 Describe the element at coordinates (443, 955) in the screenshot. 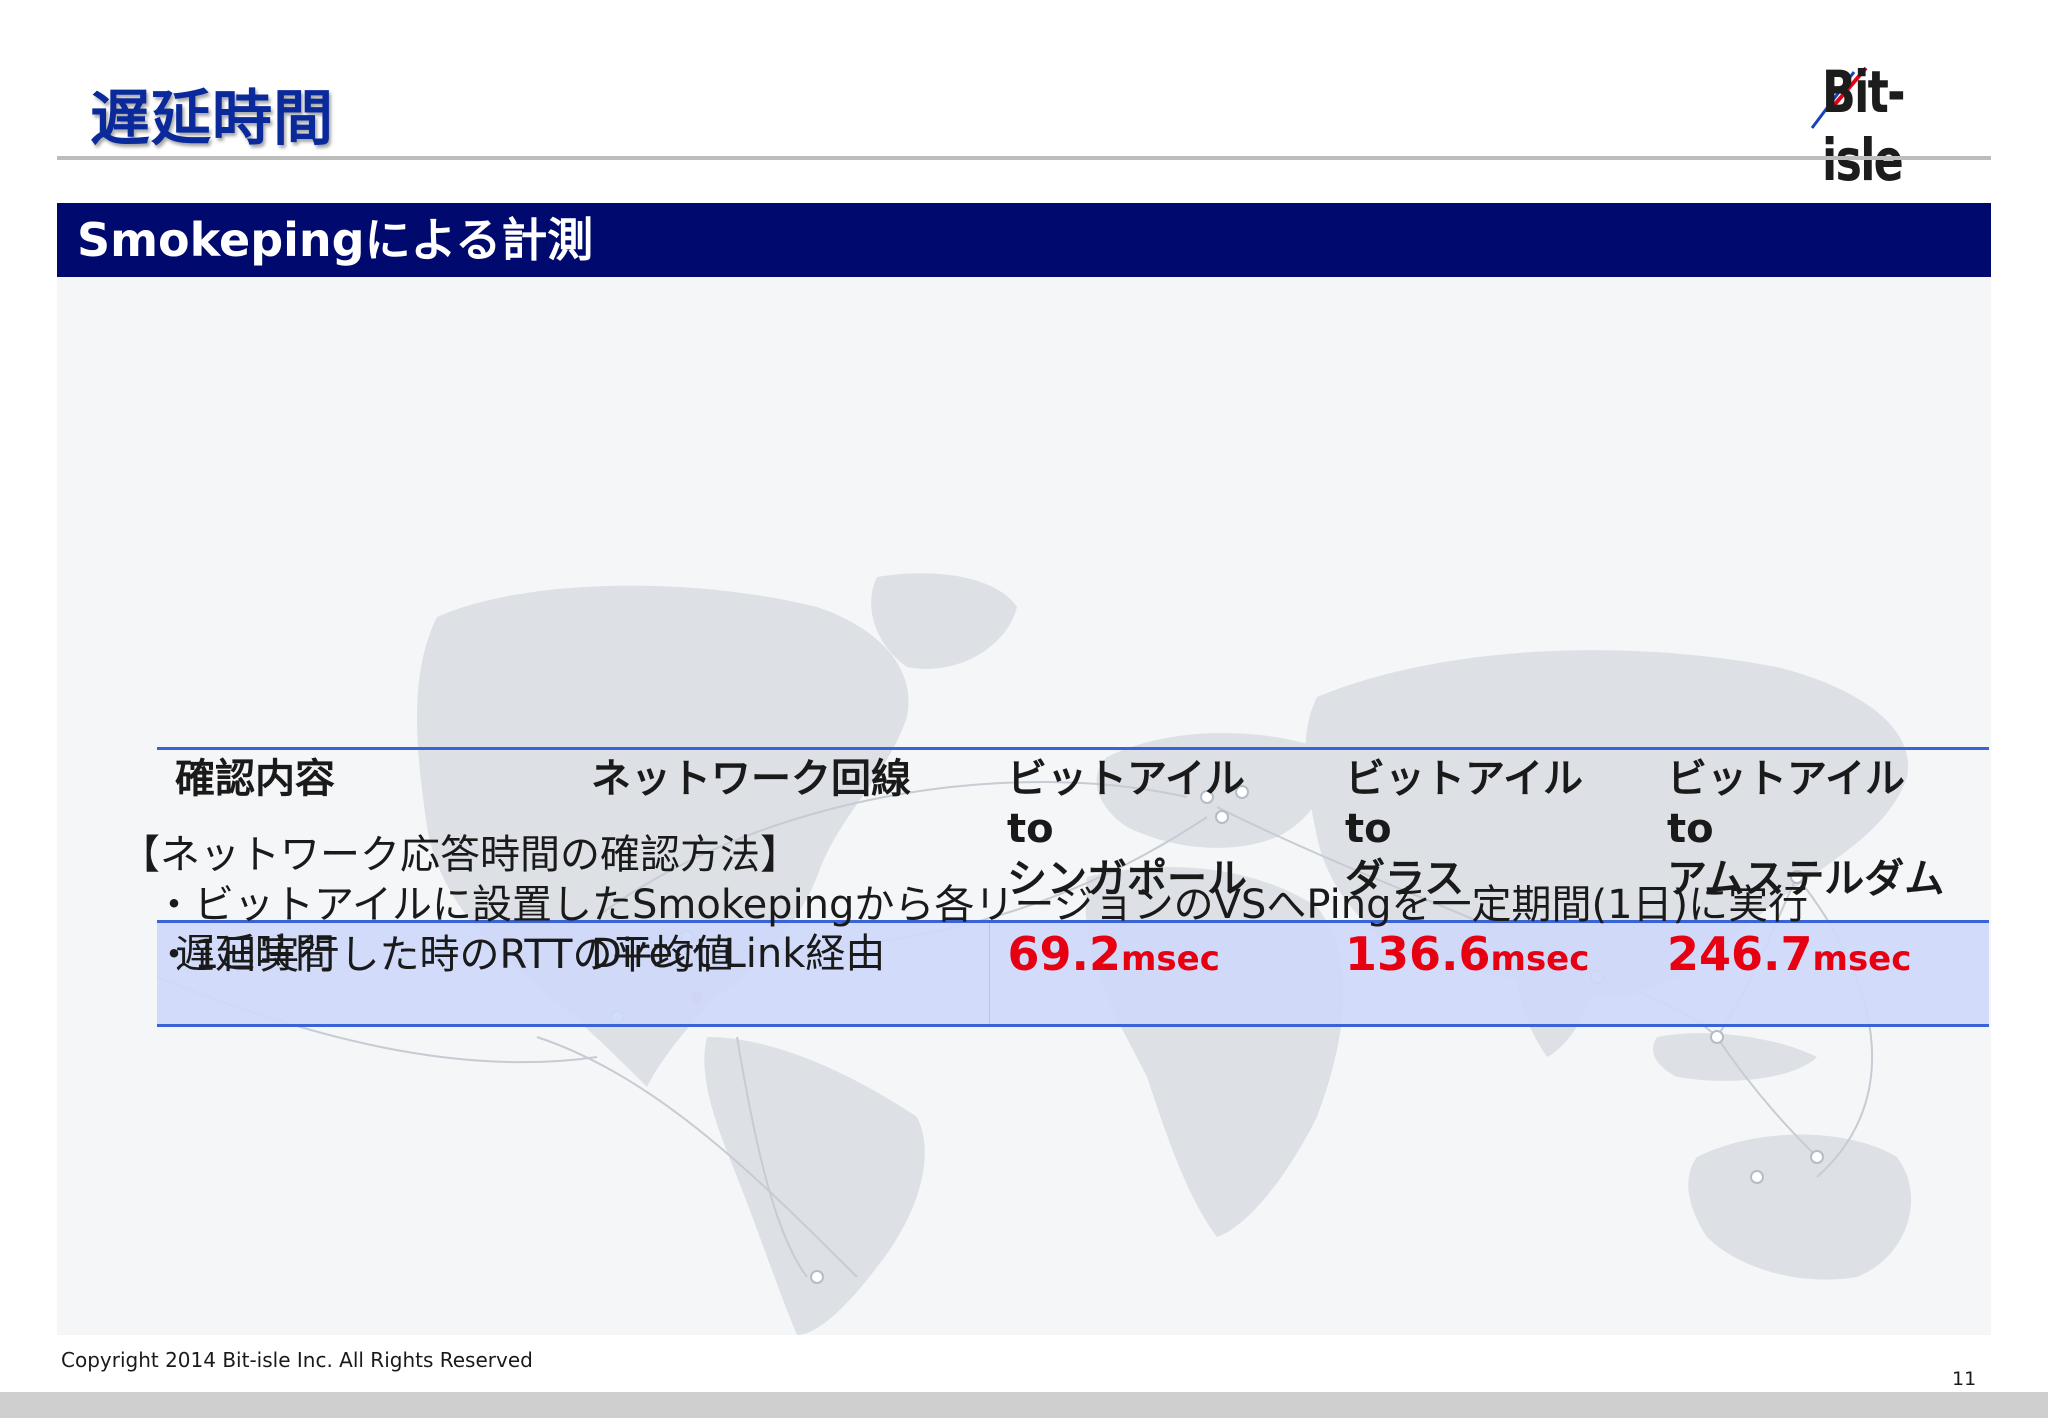

I see `method-bullet: ・1日実行した時のRTTの平均値` at that location.